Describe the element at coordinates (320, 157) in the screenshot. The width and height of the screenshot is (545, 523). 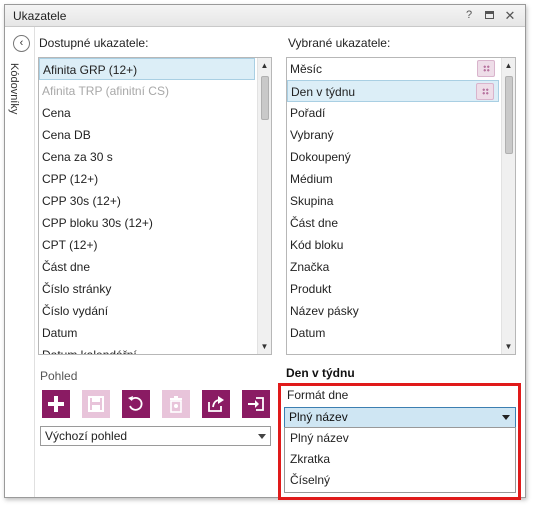
I see `selected-indicator-item-label: Dokoupený` at that location.